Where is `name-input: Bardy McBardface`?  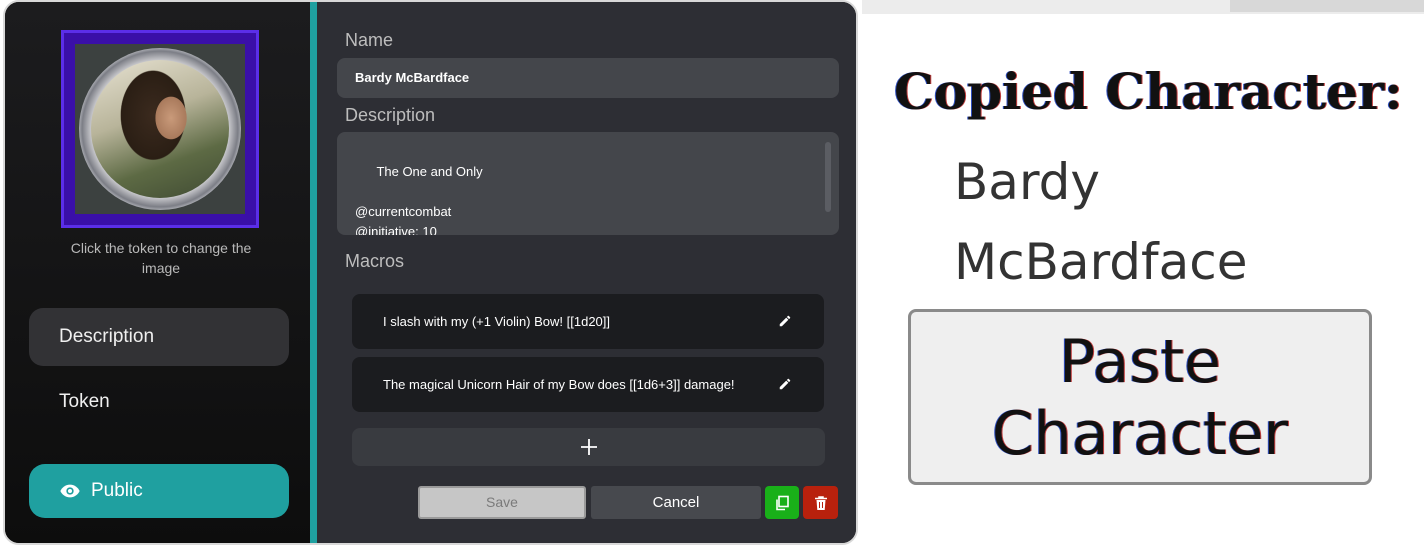
name-input: Bardy McBardface is located at coordinates (588, 78).